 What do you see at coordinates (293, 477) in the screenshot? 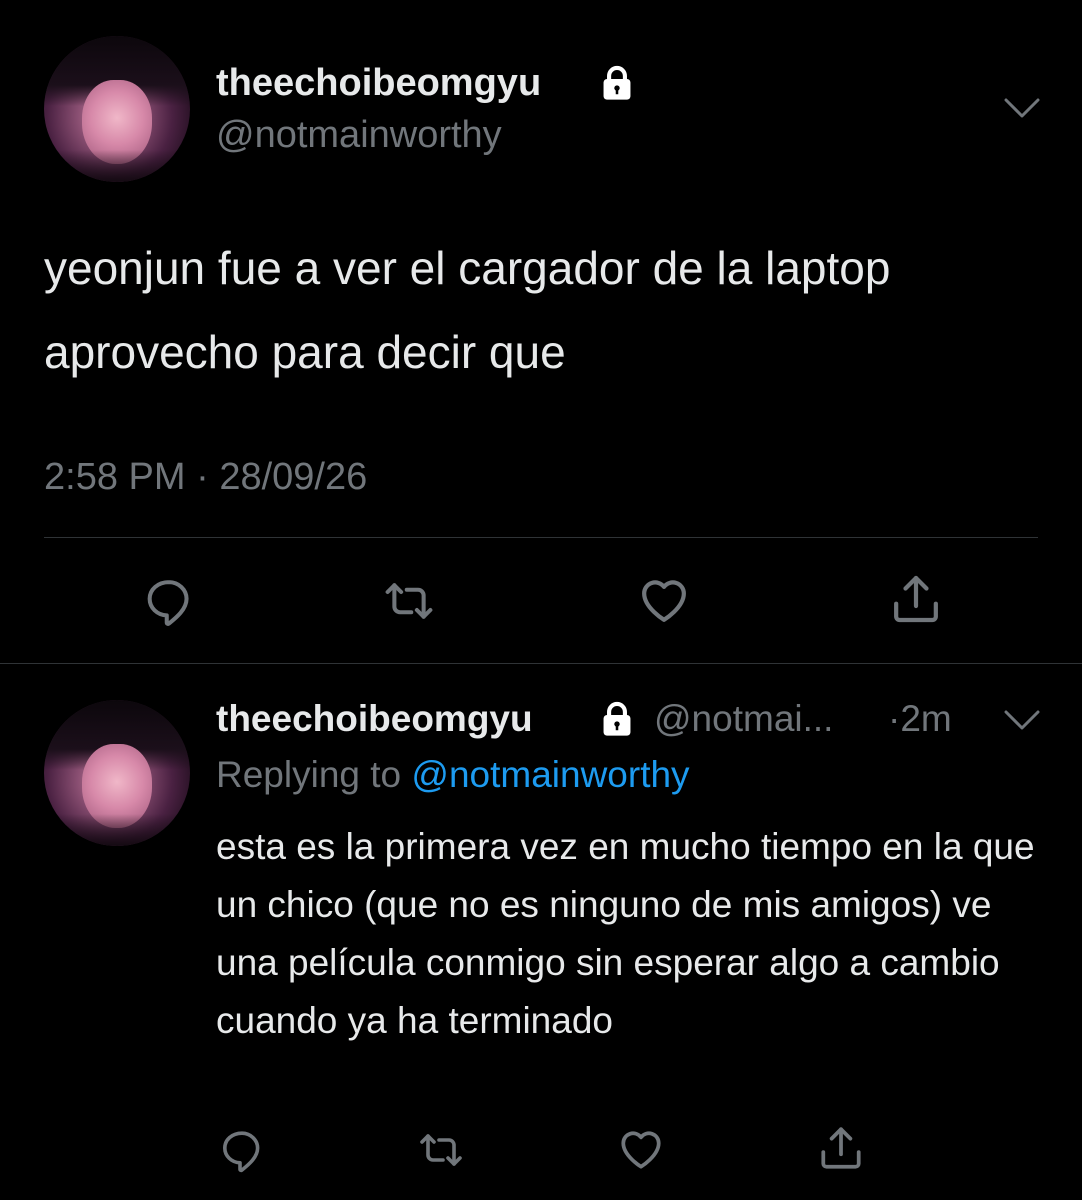
I see `date: 28/09/26` at bounding box center [293, 477].